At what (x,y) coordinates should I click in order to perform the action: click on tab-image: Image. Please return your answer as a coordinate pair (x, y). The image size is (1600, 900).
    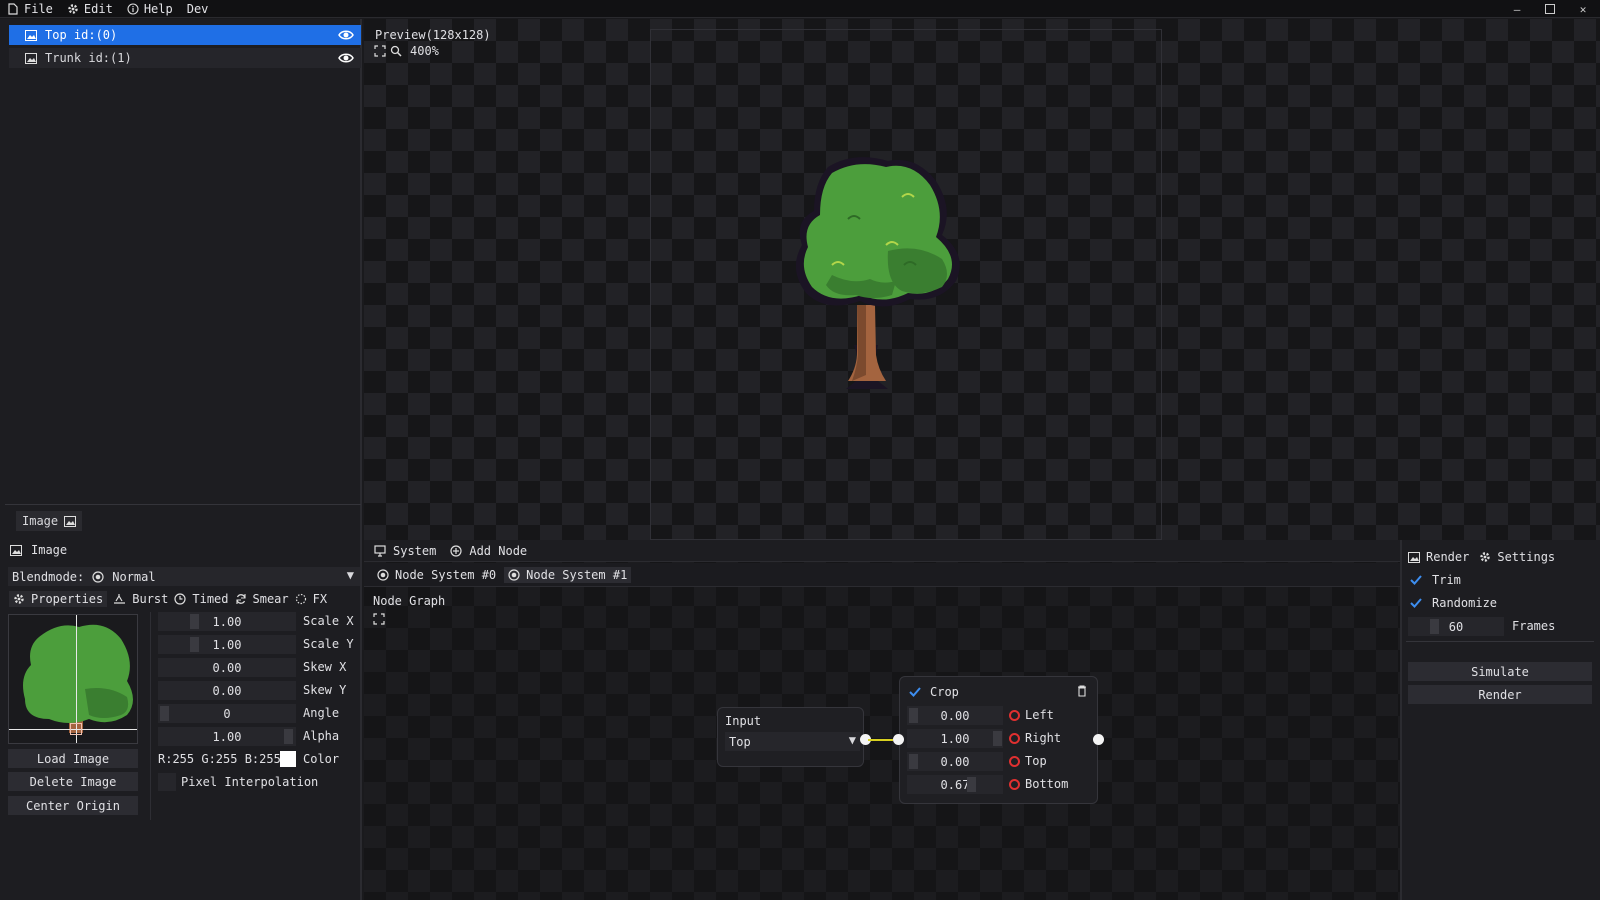
    Looking at the image, I should click on (49, 521).